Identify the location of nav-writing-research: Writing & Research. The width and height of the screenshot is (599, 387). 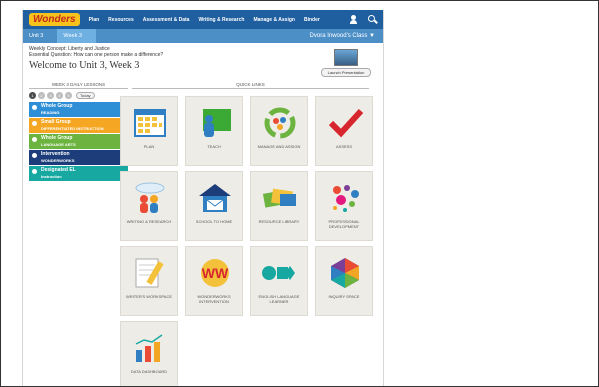
(221, 20).